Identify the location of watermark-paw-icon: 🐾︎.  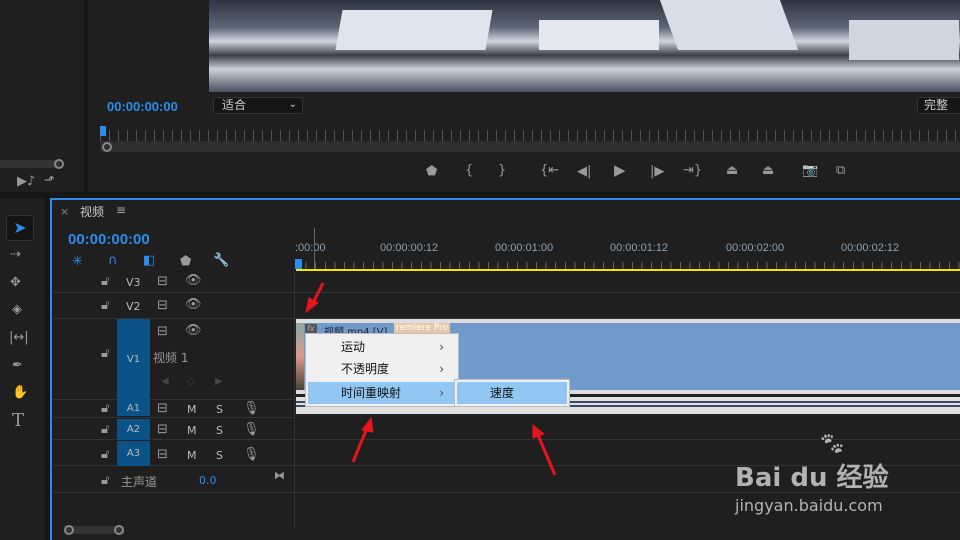
(832, 444).